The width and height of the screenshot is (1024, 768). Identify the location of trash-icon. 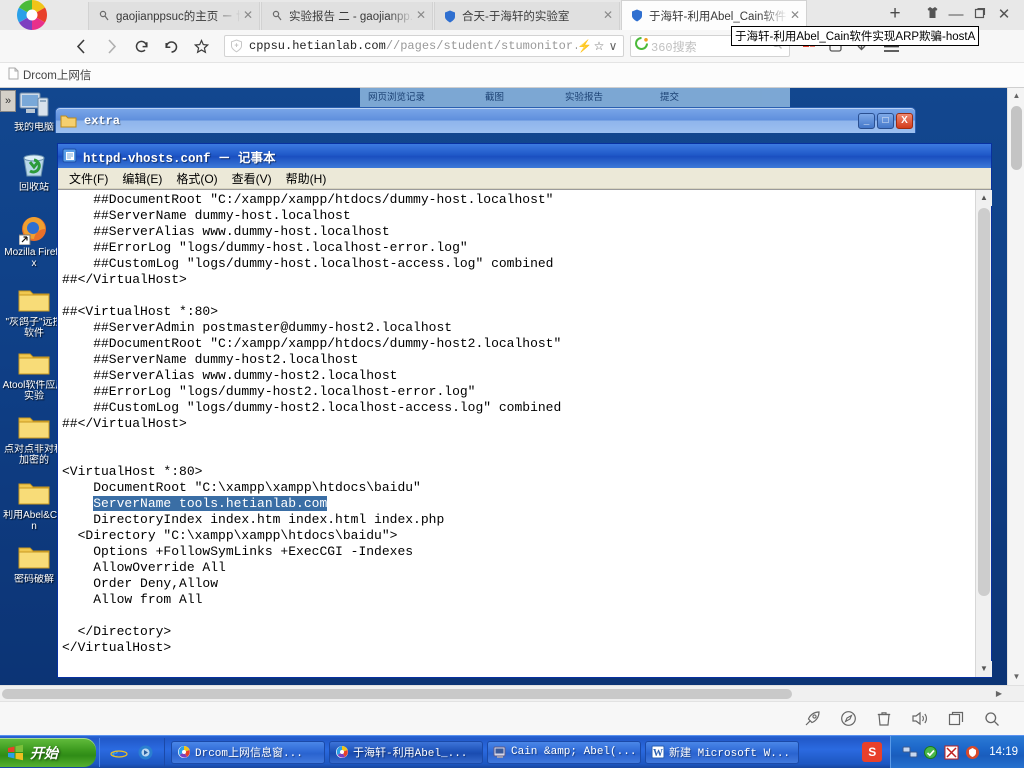
(884, 719).